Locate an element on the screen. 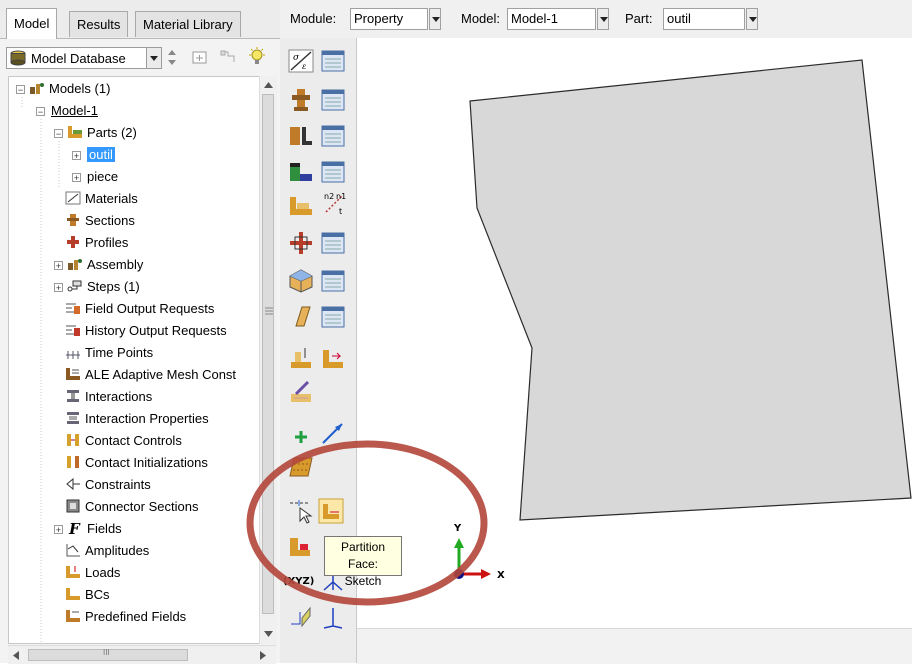 The width and height of the screenshot is (912, 664). model-database-select: Model Database is located at coordinates (84, 58).